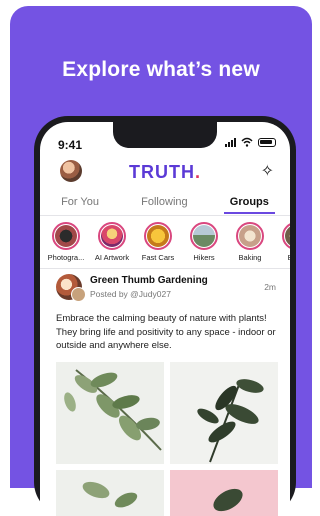 Image resolution: width=320 pixels, height=516 pixels. I want to click on story-label: Baking, so click(250, 257).